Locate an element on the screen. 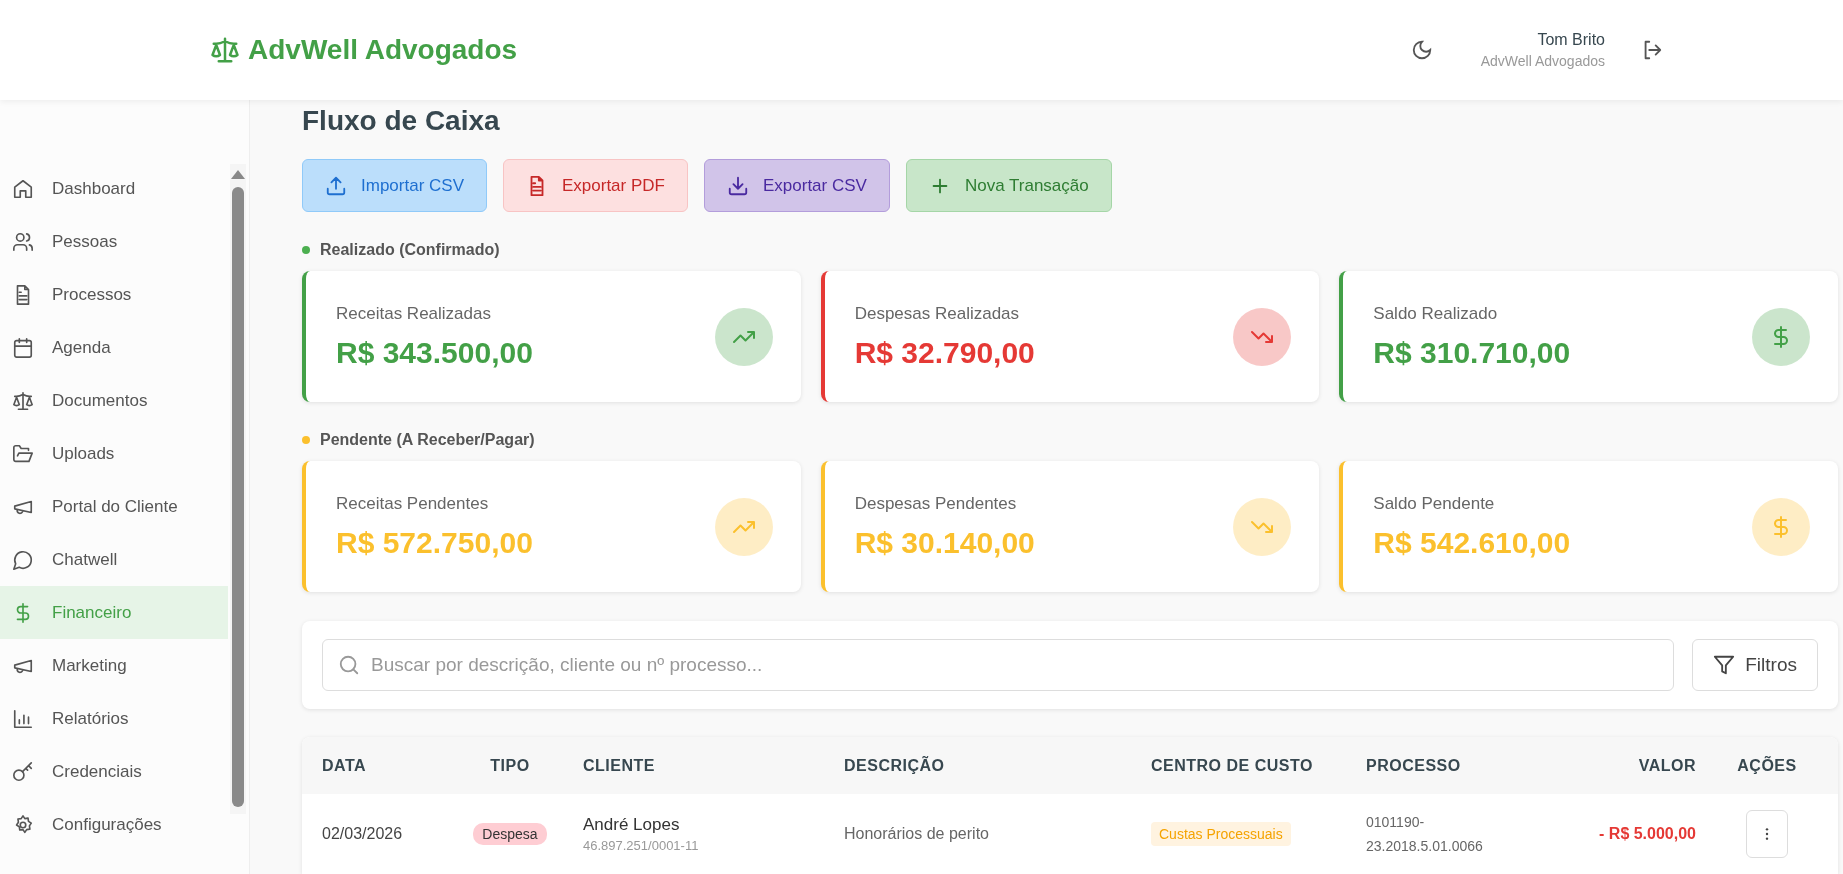 Image resolution: width=1843 pixels, height=874 pixels. card-label: Despesas Realizadas is located at coordinates (937, 313).